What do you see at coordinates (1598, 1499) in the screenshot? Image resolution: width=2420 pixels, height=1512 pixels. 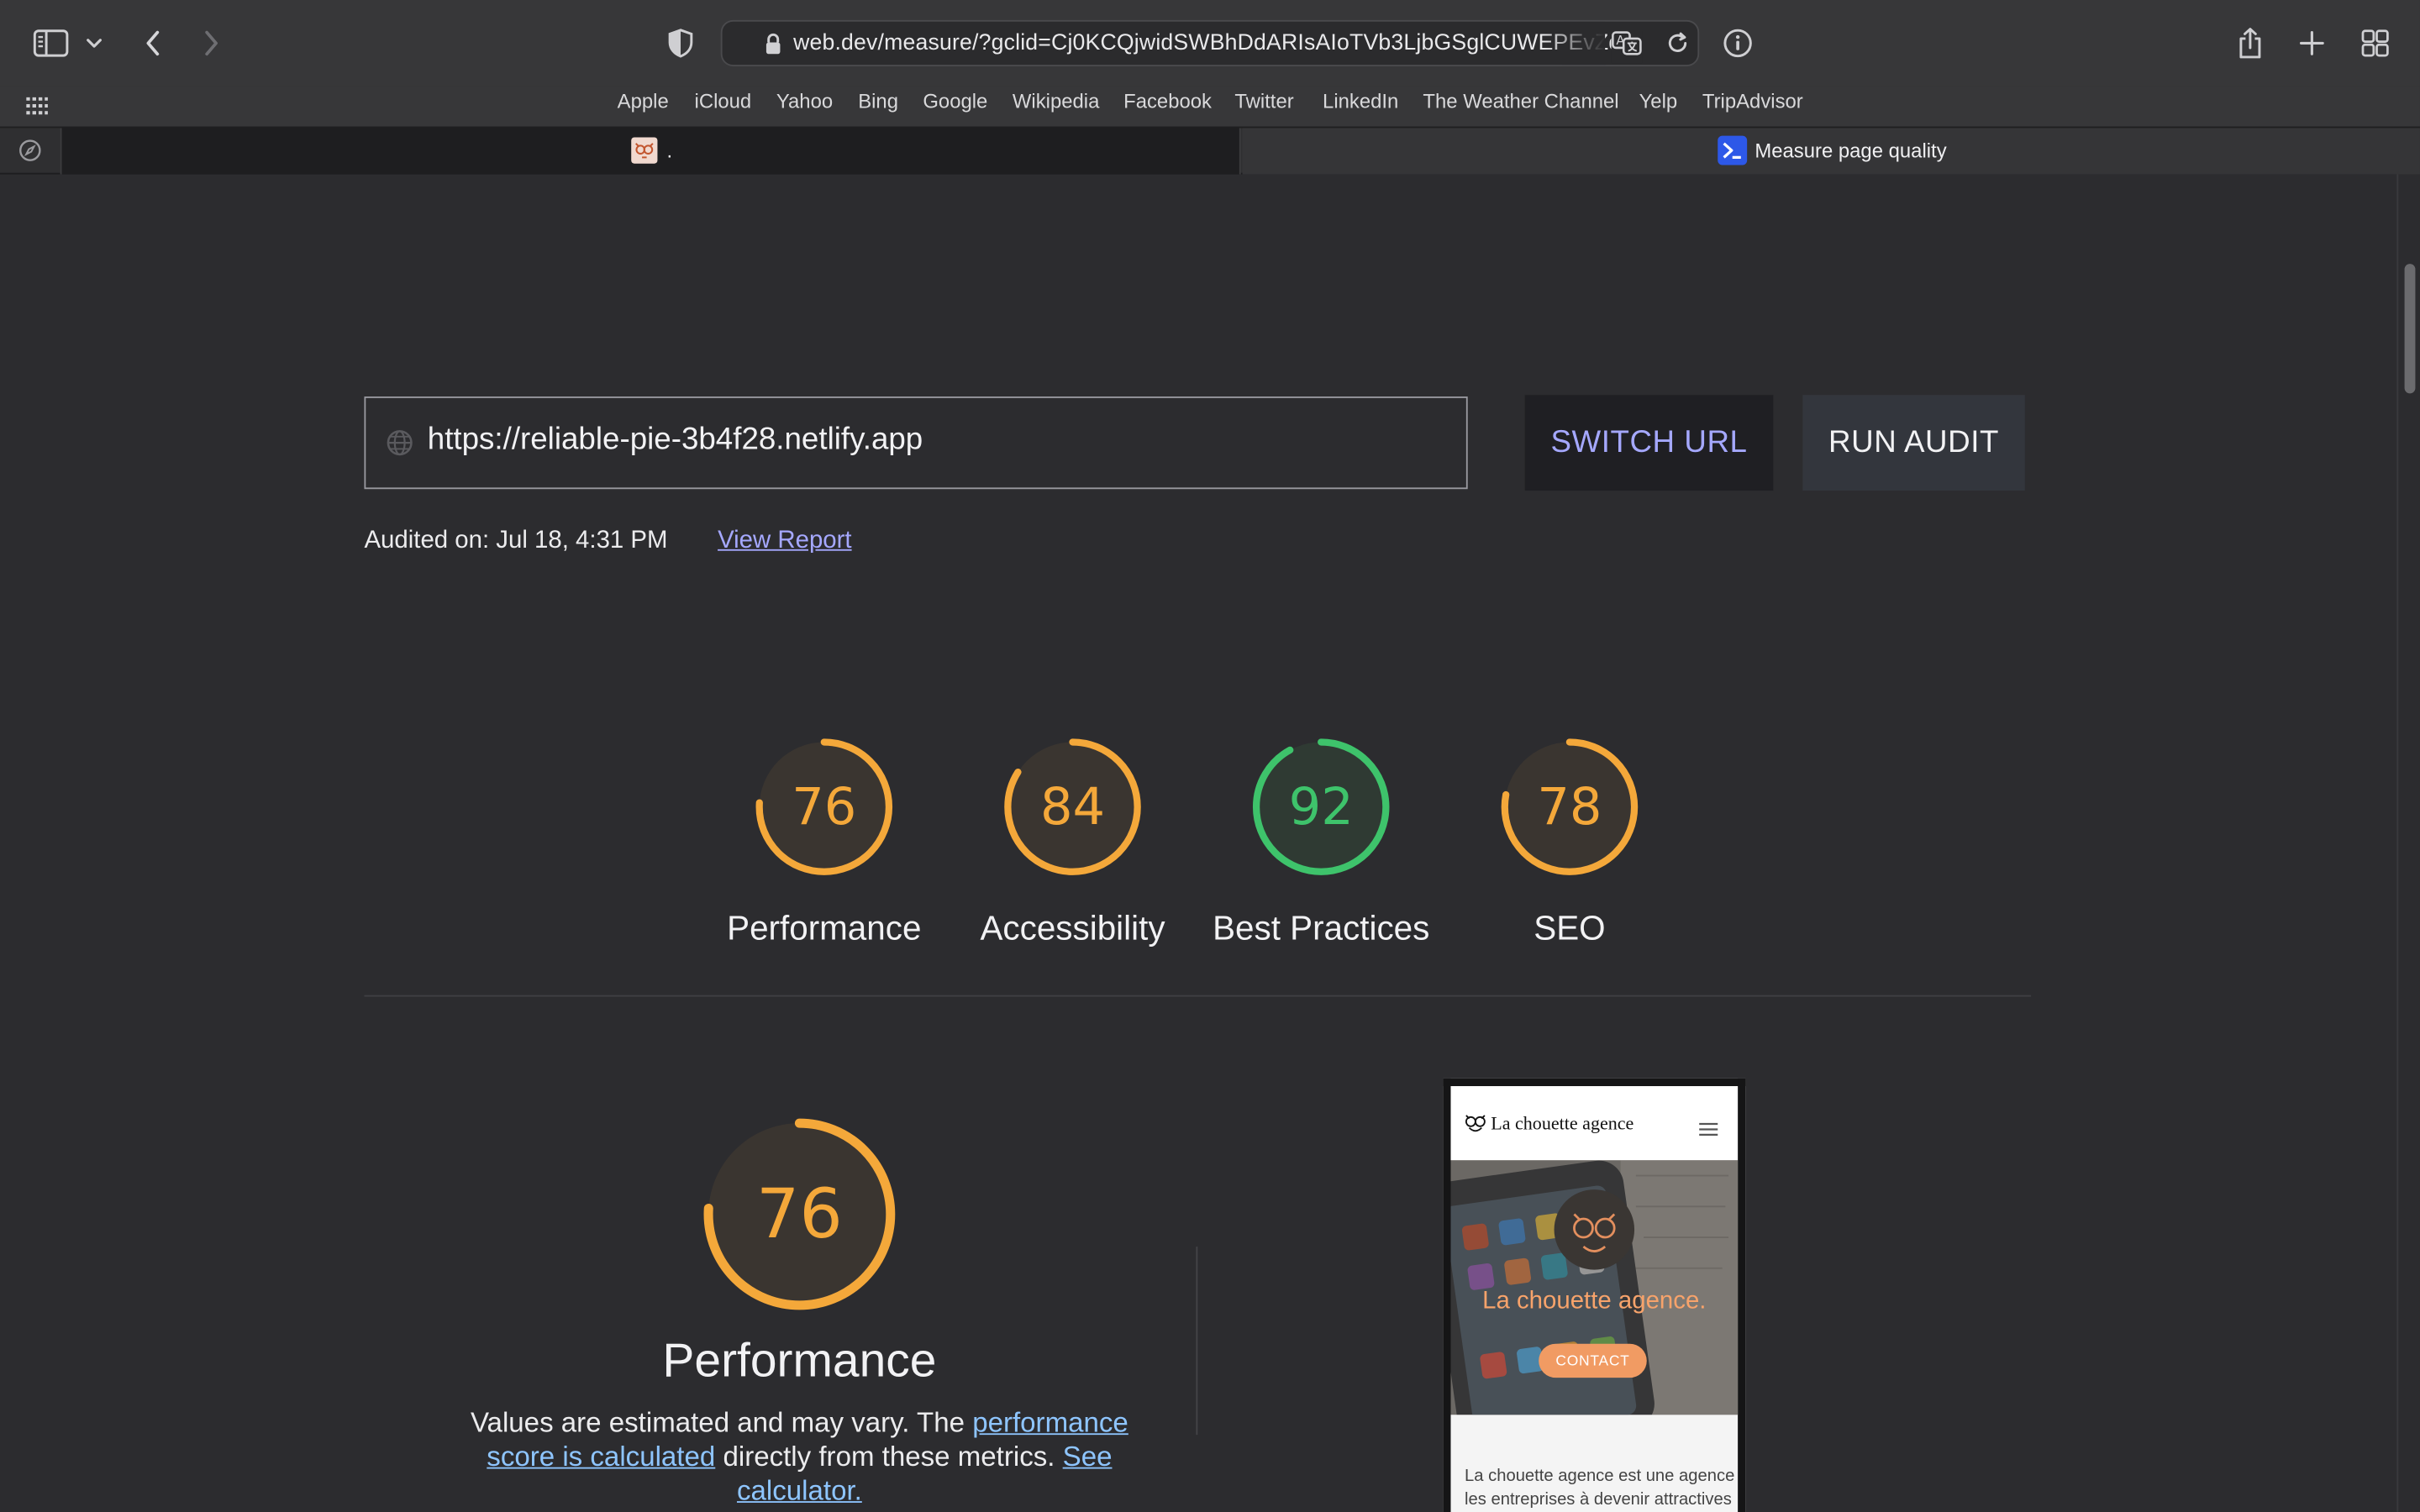 I see `preview-body-line-2: les entreprises à devenir attractives` at bounding box center [1598, 1499].